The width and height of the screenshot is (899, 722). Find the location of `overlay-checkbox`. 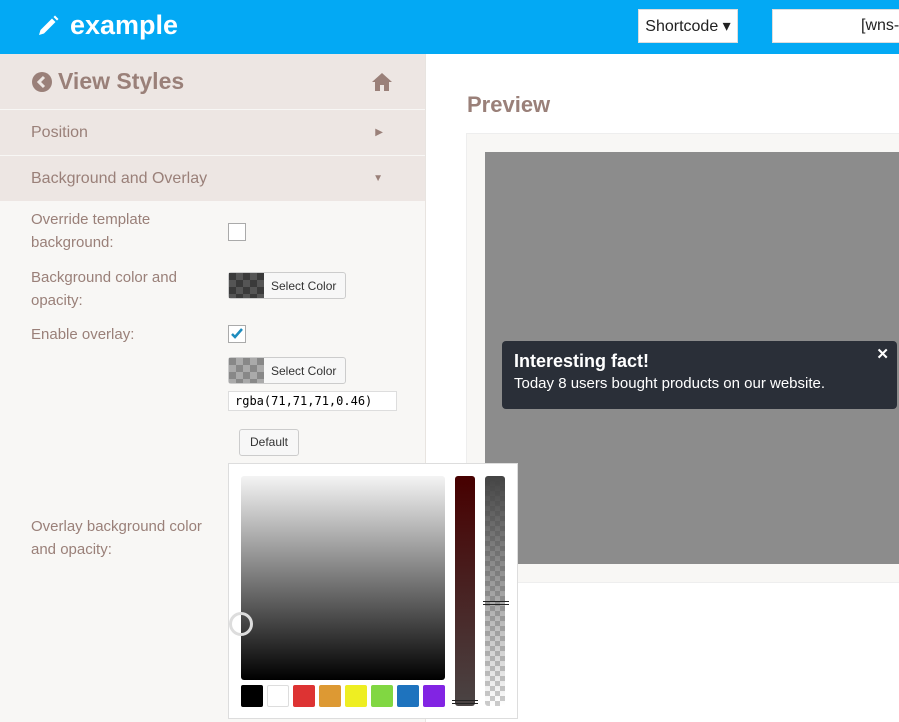

overlay-checkbox is located at coordinates (237, 334).